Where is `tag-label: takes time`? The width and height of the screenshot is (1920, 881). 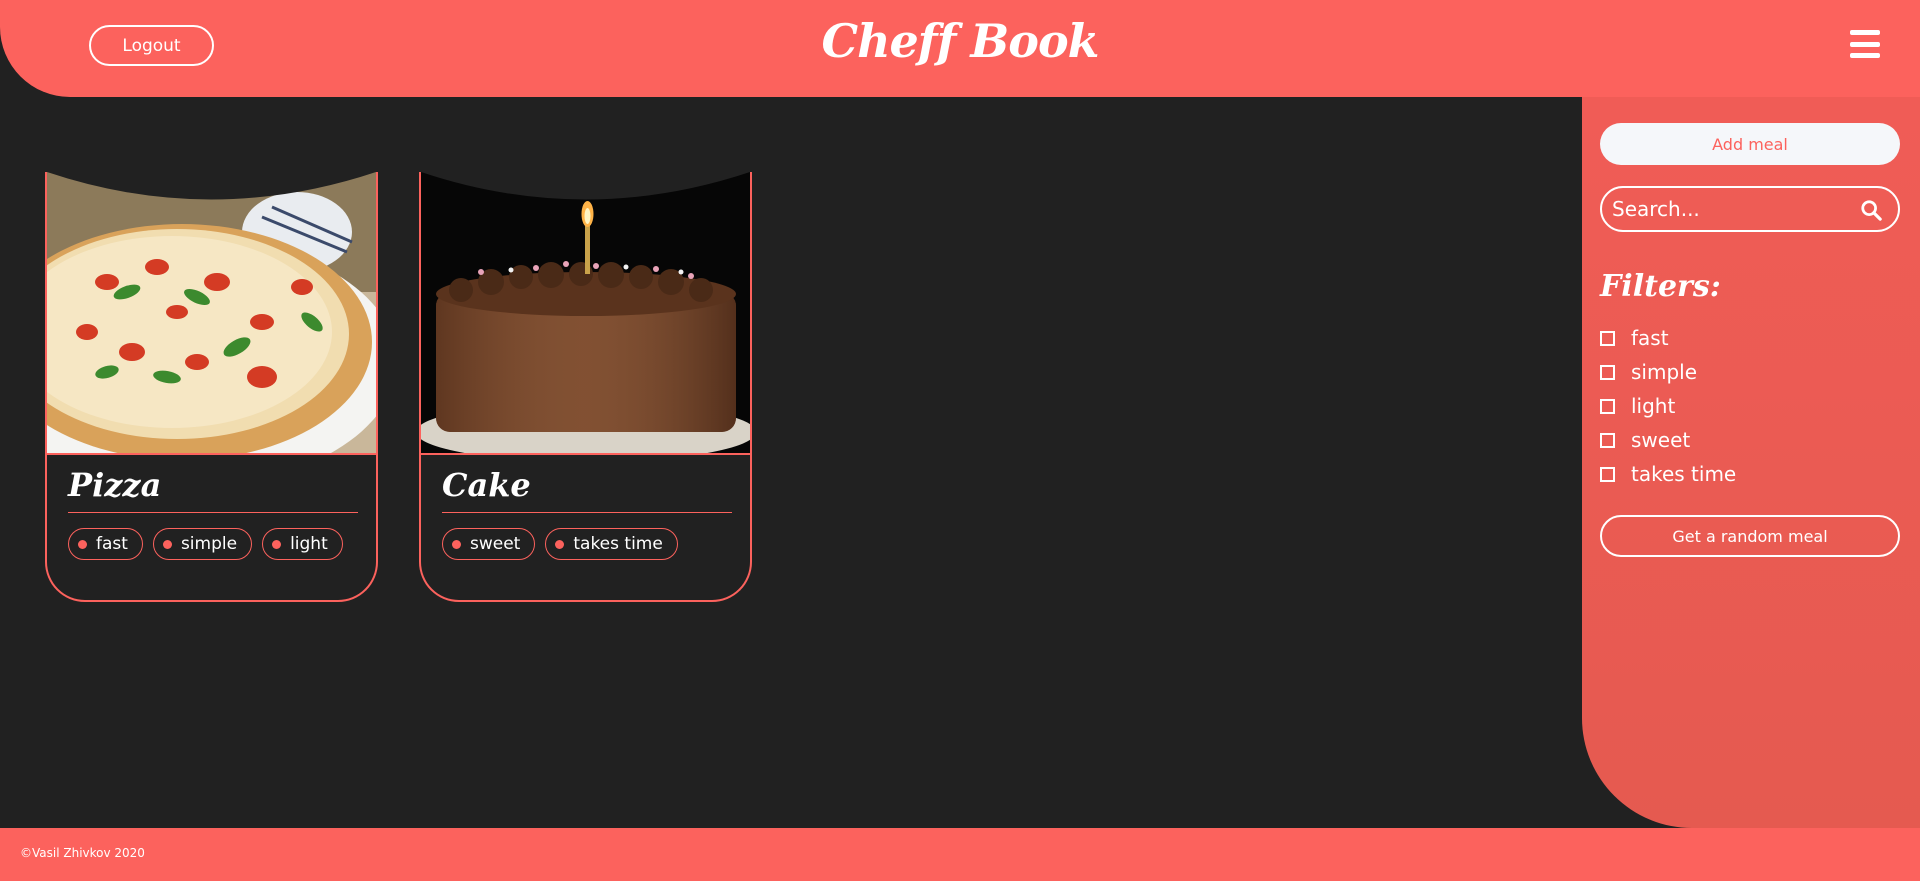 tag-label: takes time is located at coordinates (618, 544).